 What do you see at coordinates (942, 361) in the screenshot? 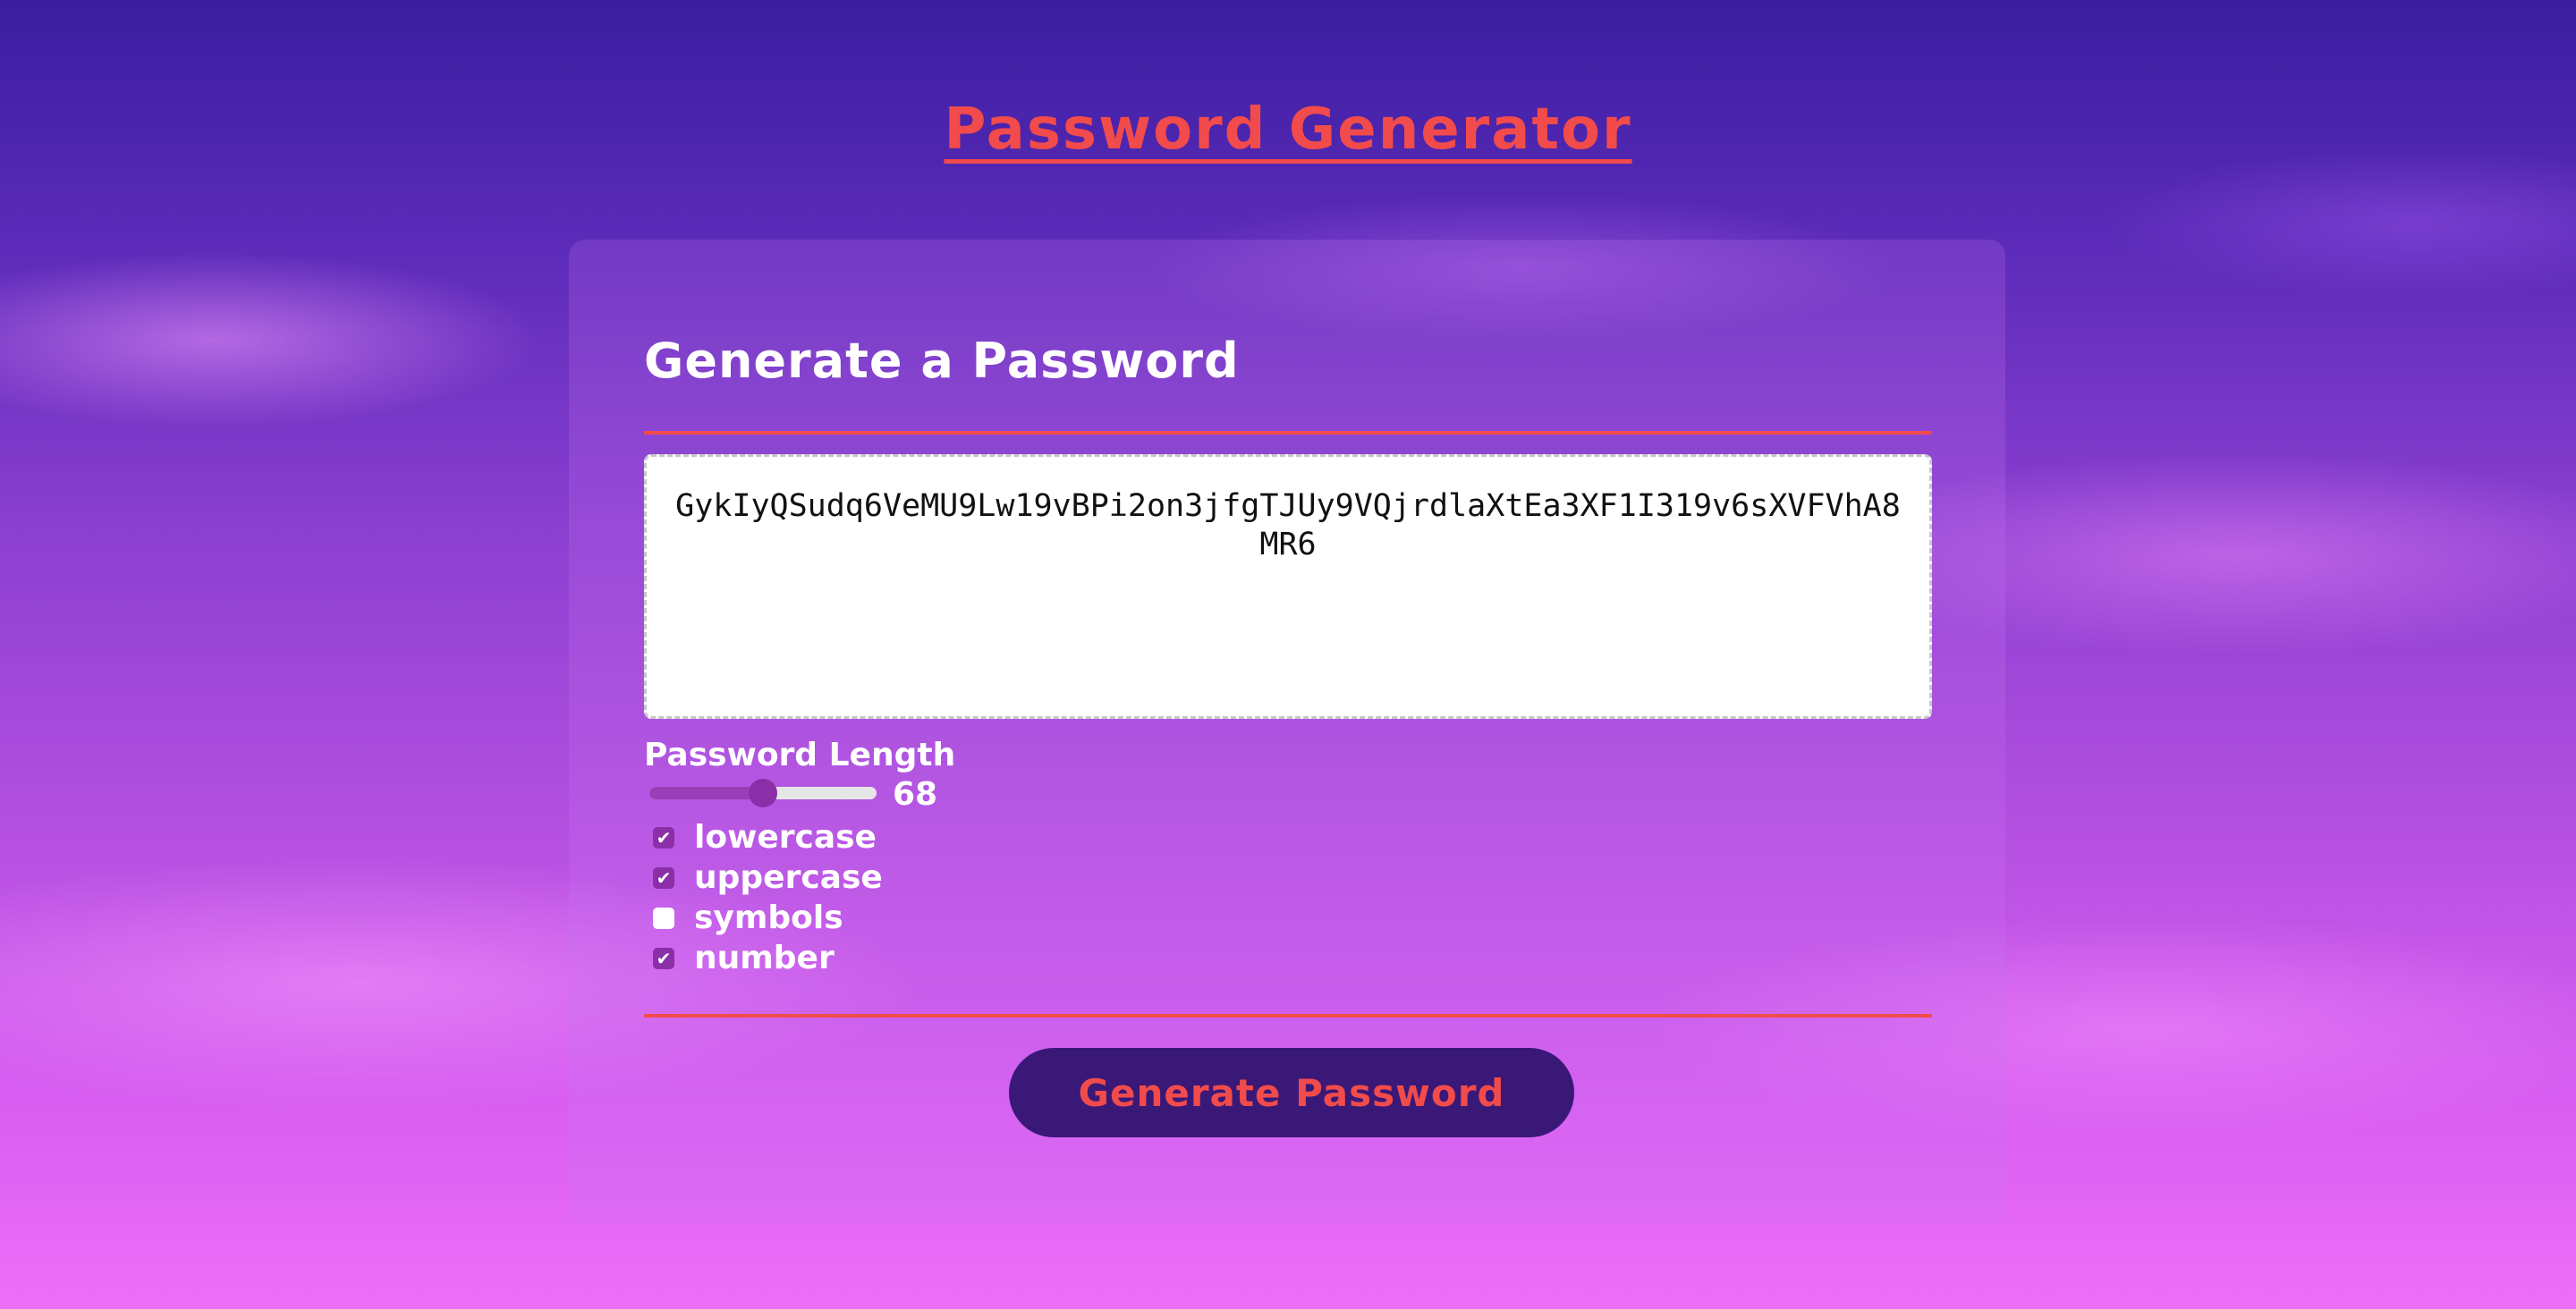
I see `card-title: Generate a Password` at bounding box center [942, 361].